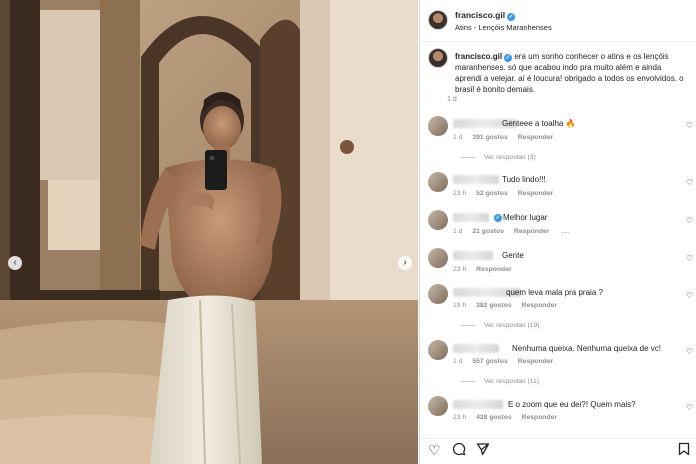  Describe the element at coordinates (586, 348) in the screenshot. I see `comment-text: Nenhuma queixa. Nenhuma queixa de vc!` at that location.